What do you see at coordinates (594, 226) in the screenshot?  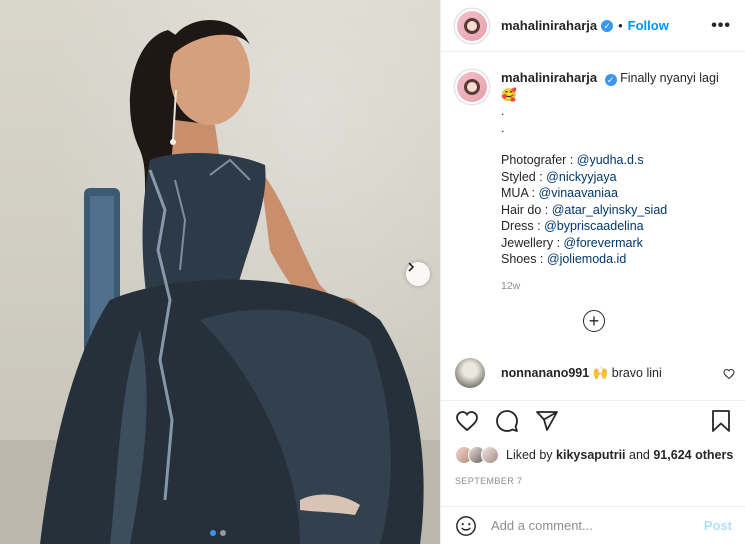 I see `mention-link: @bypriscaadelina` at bounding box center [594, 226].